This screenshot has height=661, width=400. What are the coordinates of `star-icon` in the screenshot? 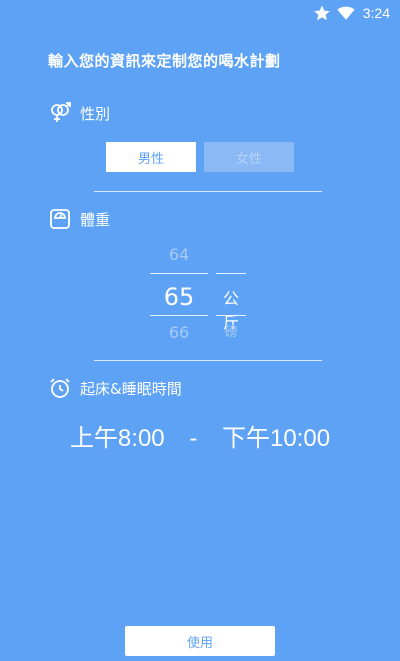 It's located at (321, 13).